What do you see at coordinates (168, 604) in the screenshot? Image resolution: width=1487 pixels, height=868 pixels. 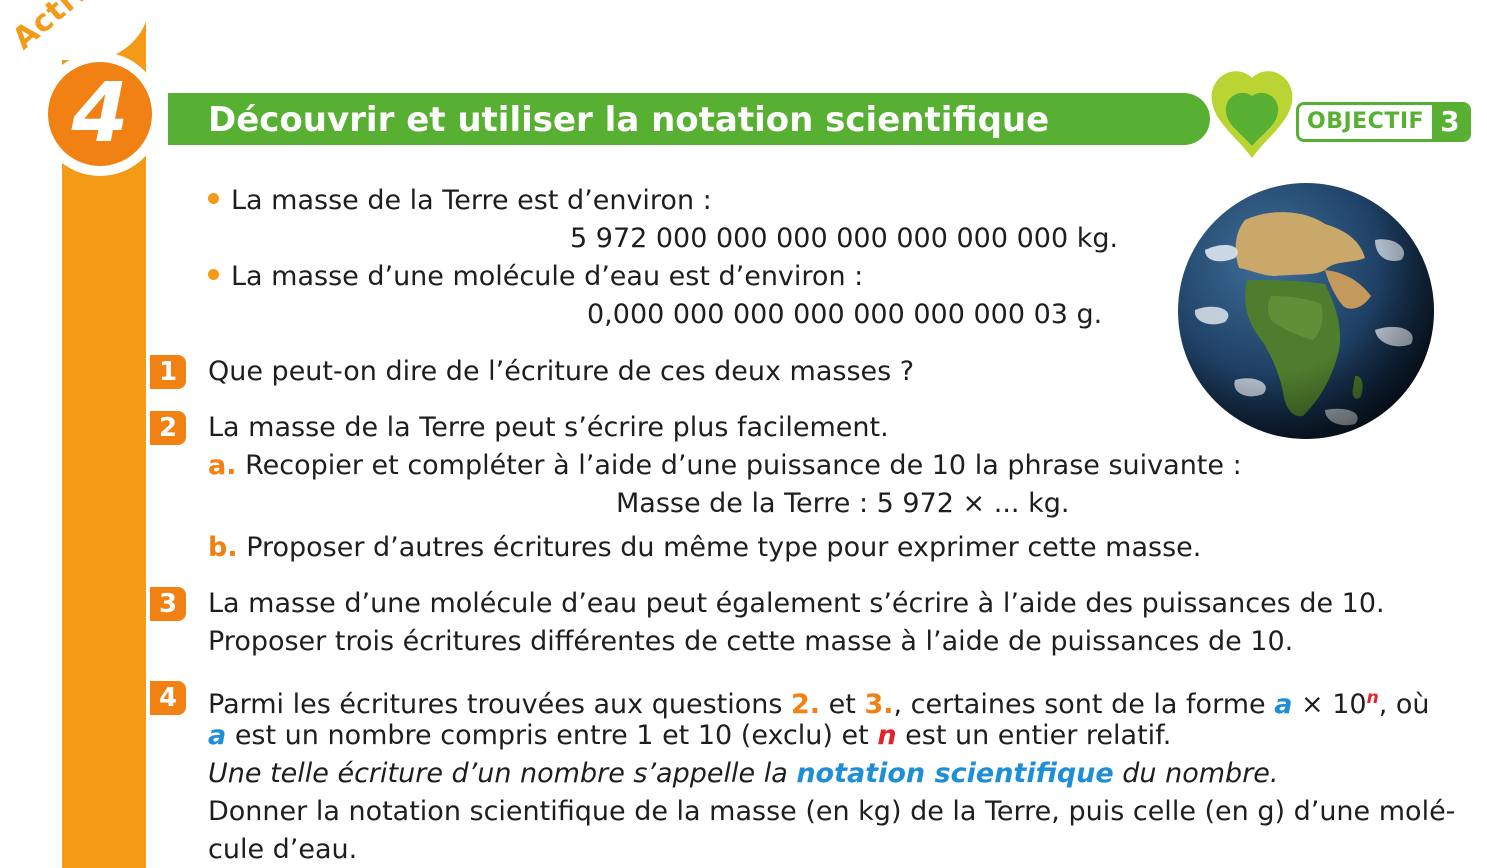 I see `question-3-number: 3` at bounding box center [168, 604].